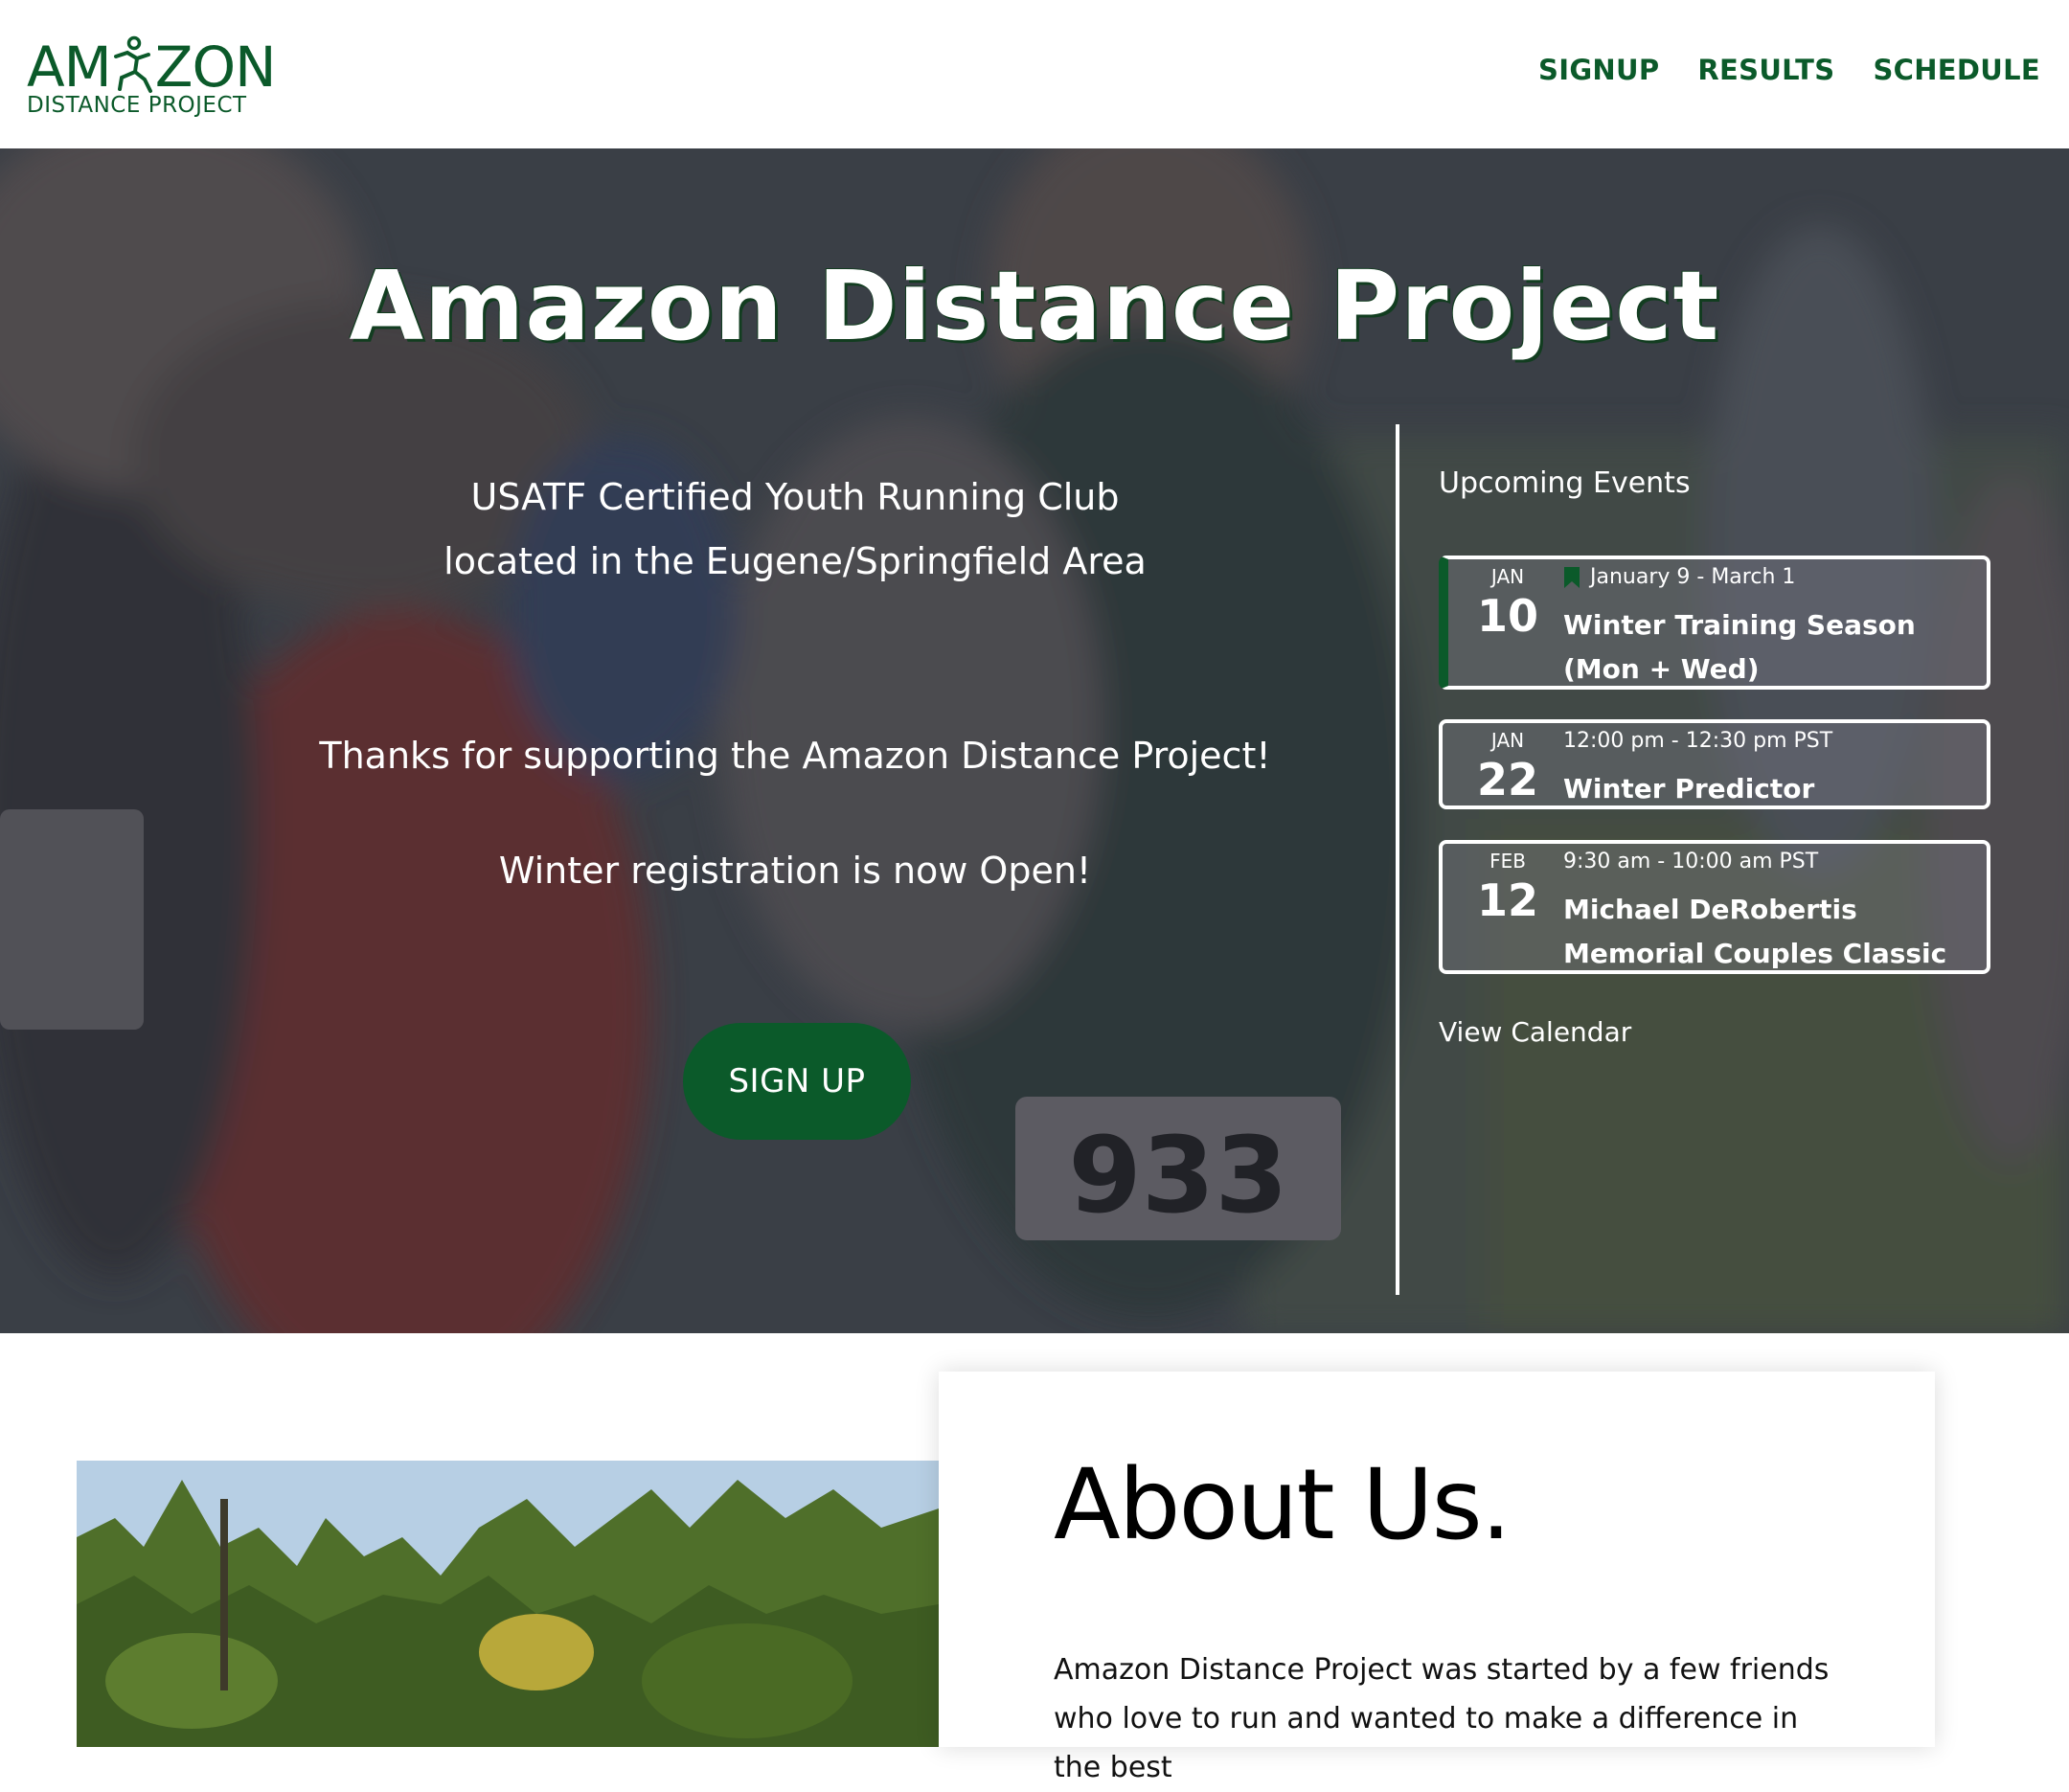 This screenshot has width=2069, height=1792. Describe the element at coordinates (797, 1081) in the screenshot. I see `signup-button: SIGN UP` at that location.